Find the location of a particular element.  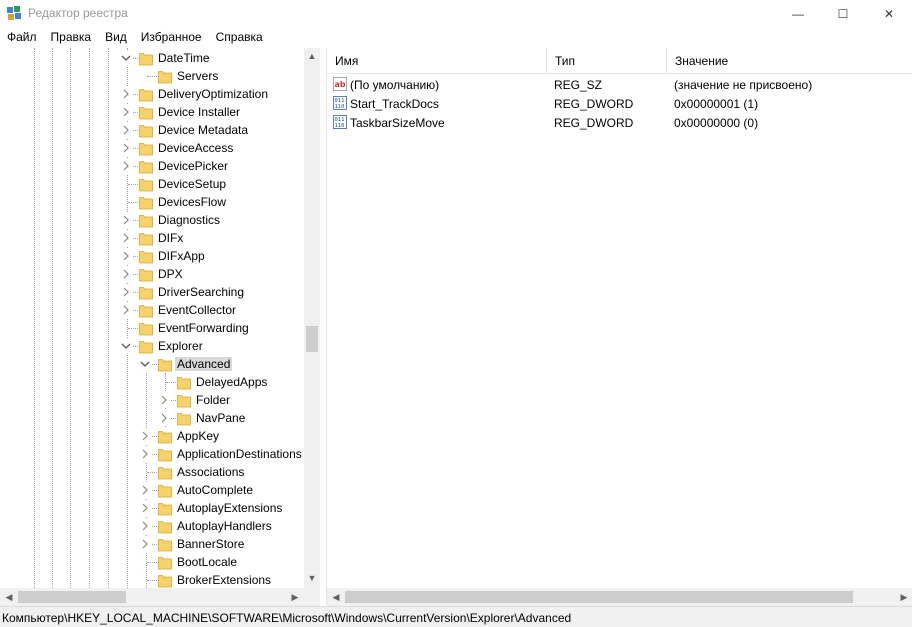

tree-item: BannerStore is located at coordinates (152, 544).